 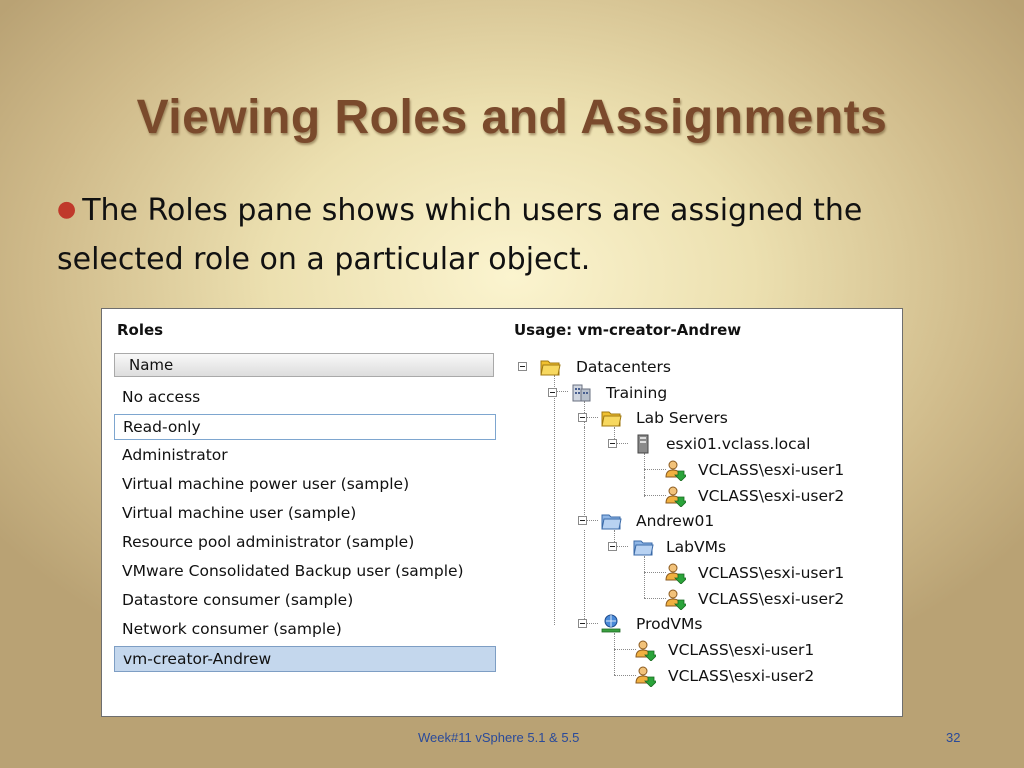 What do you see at coordinates (643, 444) in the screenshot?
I see `host-icon` at bounding box center [643, 444].